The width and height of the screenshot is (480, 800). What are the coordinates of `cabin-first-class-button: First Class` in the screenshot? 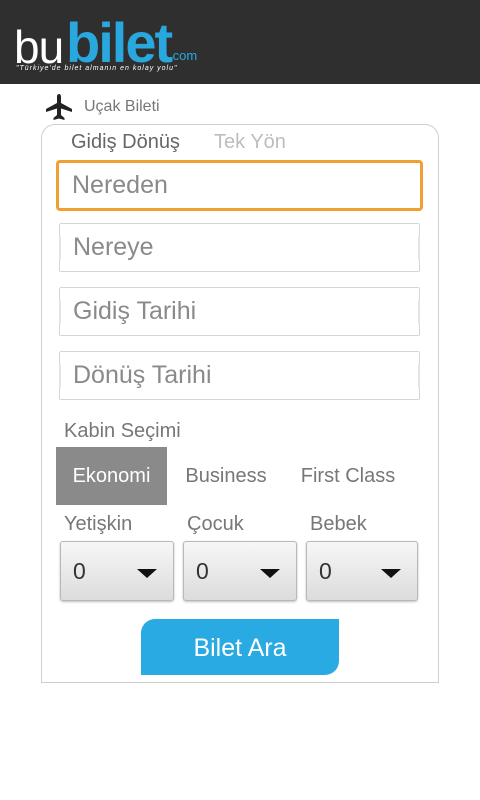 It's located at (348, 476).